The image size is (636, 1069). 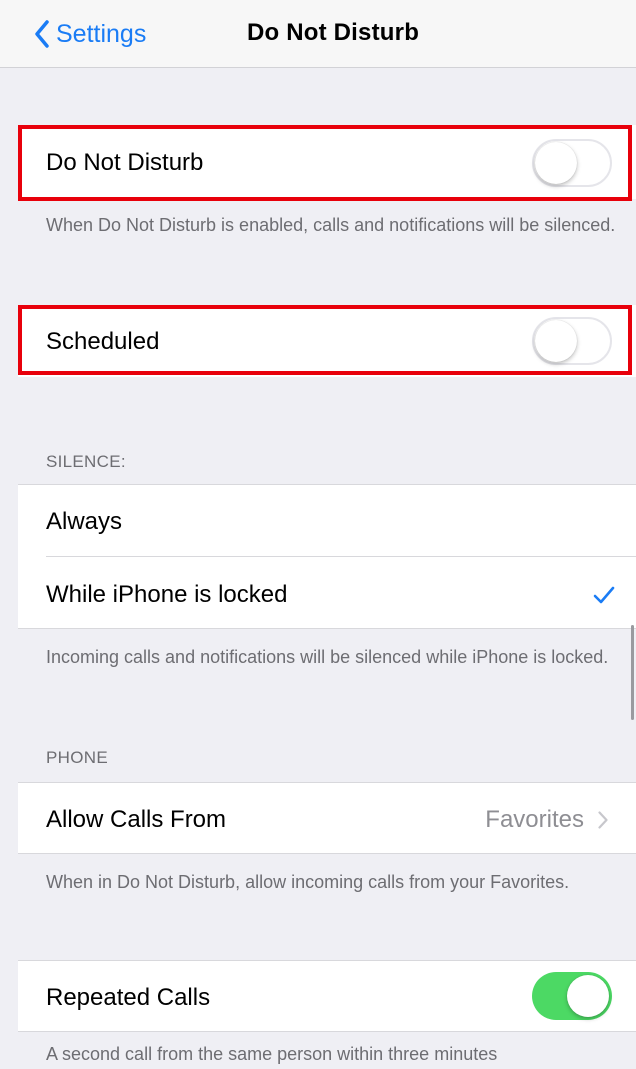 What do you see at coordinates (632, 672) in the screenshot?
I see `scrollbar` at bounding box center [632, 672].